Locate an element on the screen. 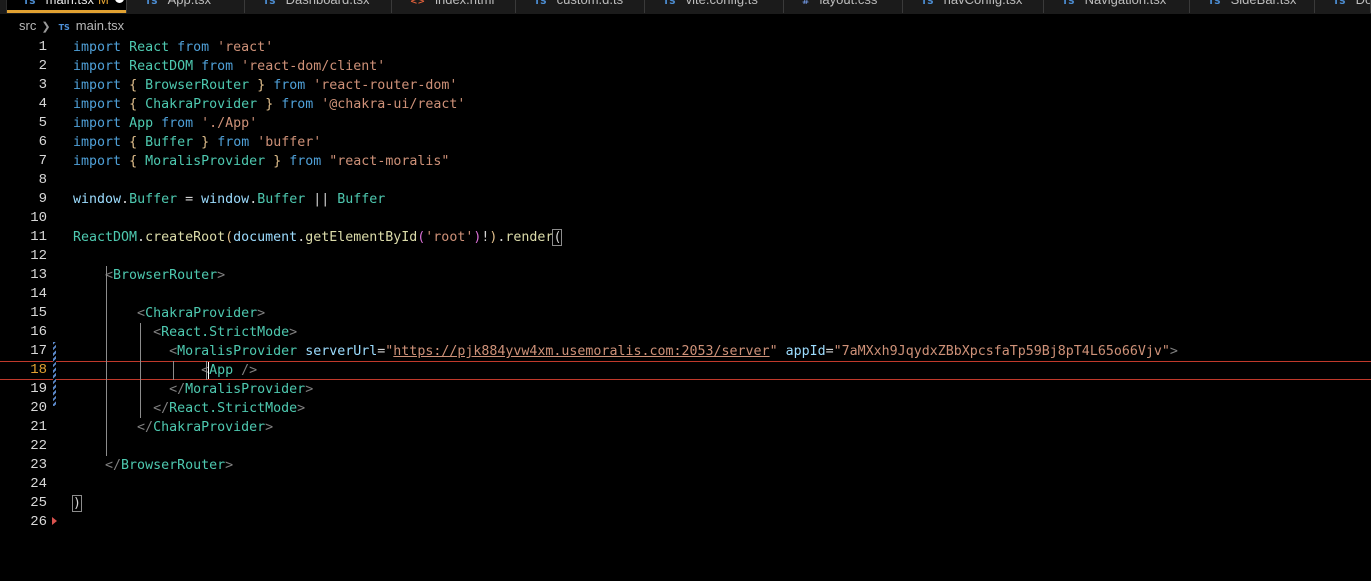 The width and height of the screenshot is (1371, 581). tab-vite-config-ts: TS vite.config.ts is located at coordinates (715, 6).